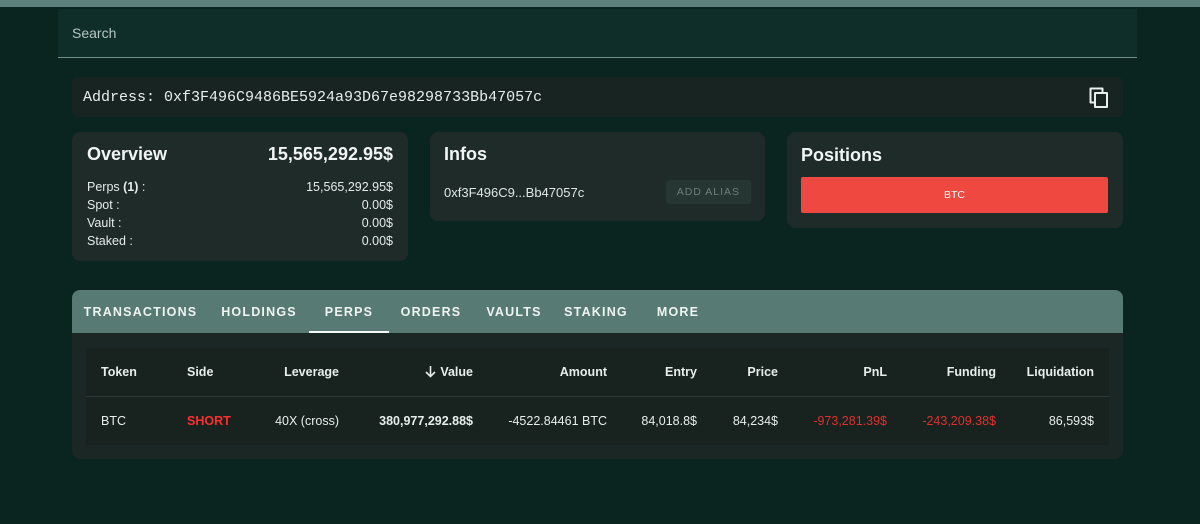 The image size is (1200, 524). What do you see at coordinates (678, 311) in the screenshot?
I see `tab-more: MORE` at bounding box center [678, 311].